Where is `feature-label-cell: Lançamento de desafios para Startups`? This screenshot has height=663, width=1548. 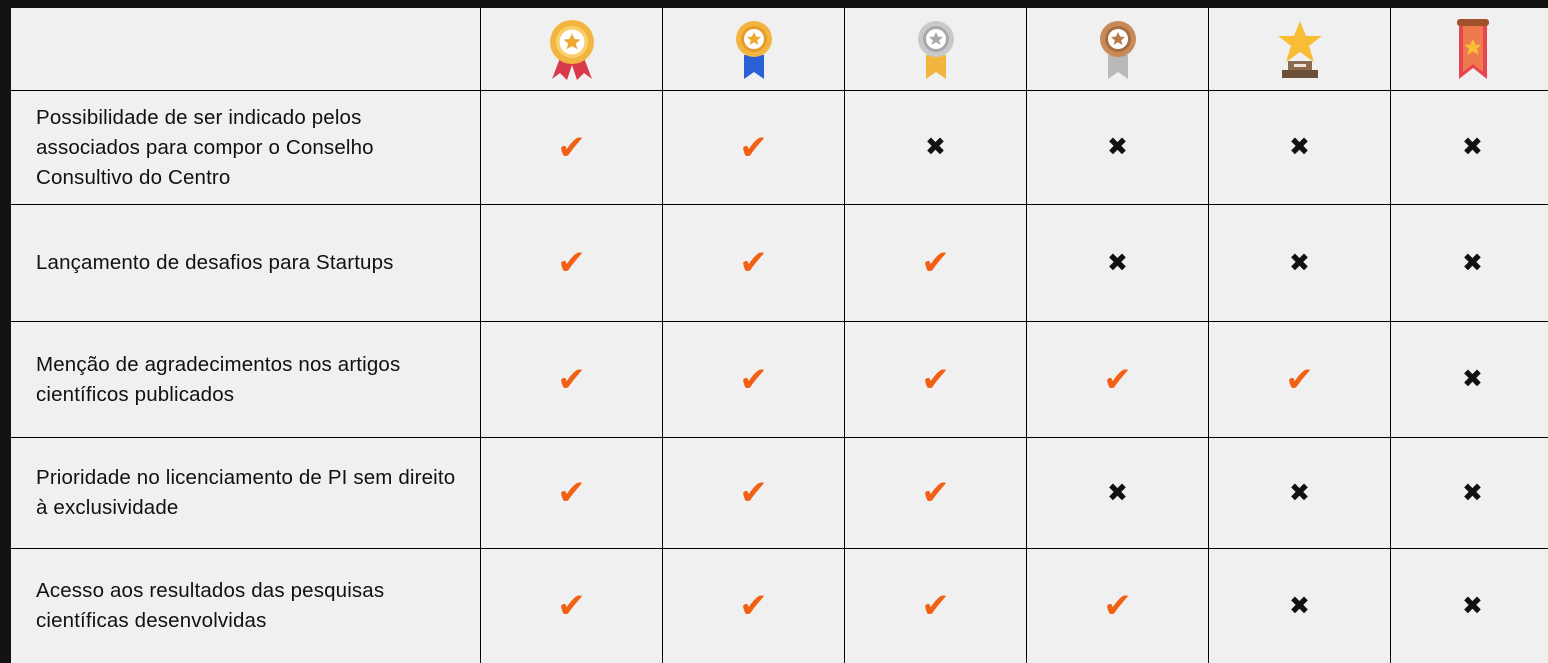
feature-label-cell: Lançamento de desafios para Startups is located at coordinates (245, 263).